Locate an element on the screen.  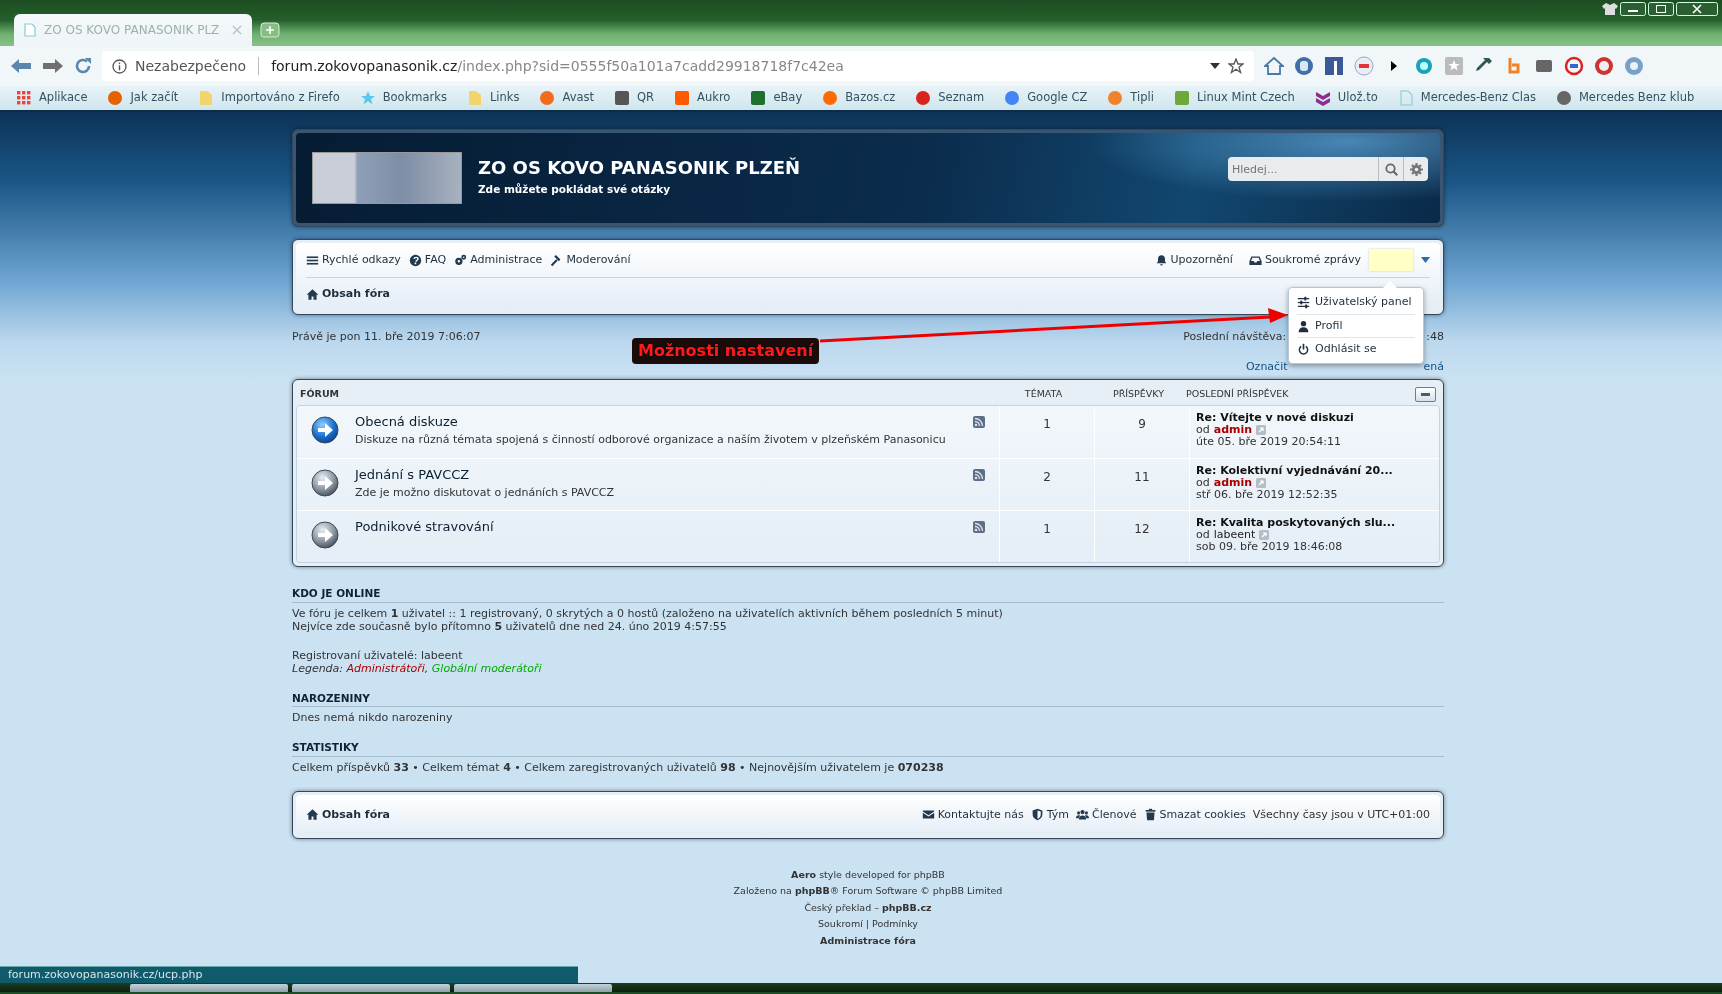
bookmark-link: Linux Mint Czech is located at coordinates (1234, 98).